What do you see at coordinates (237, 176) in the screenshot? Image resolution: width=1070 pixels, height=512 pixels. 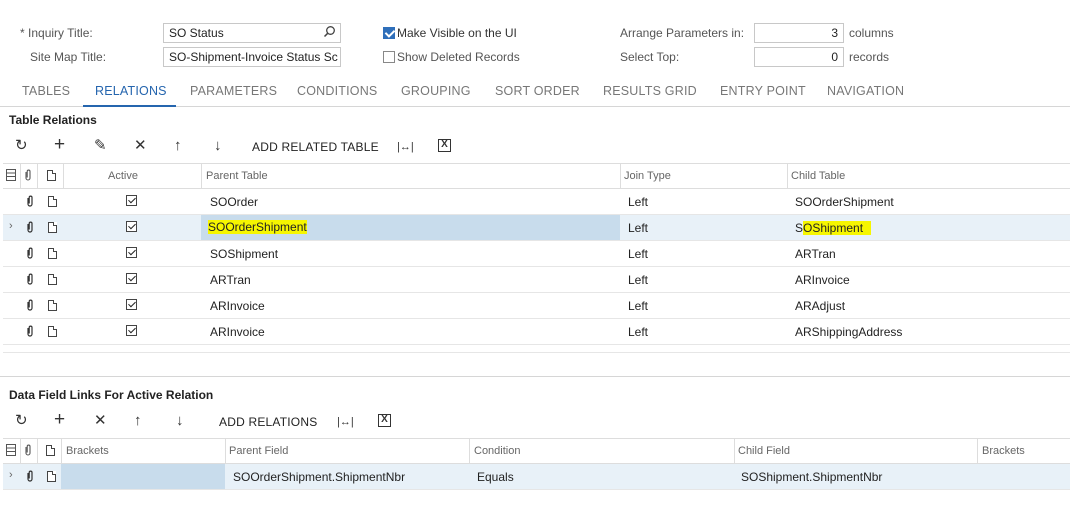 I see `col-parent-table: Parent Table` at bounding box center [237, 176].